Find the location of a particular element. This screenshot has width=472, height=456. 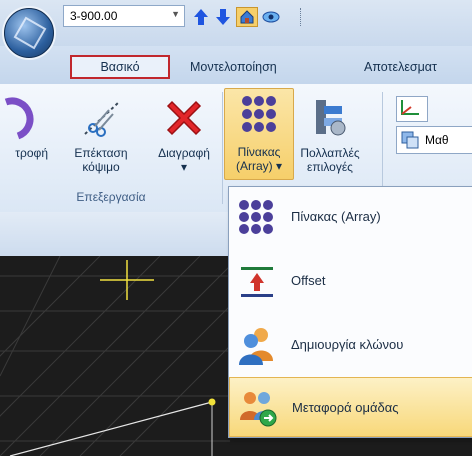

level-dropdown: 3-900.00 ▼ is located at coordinates (124, 16).